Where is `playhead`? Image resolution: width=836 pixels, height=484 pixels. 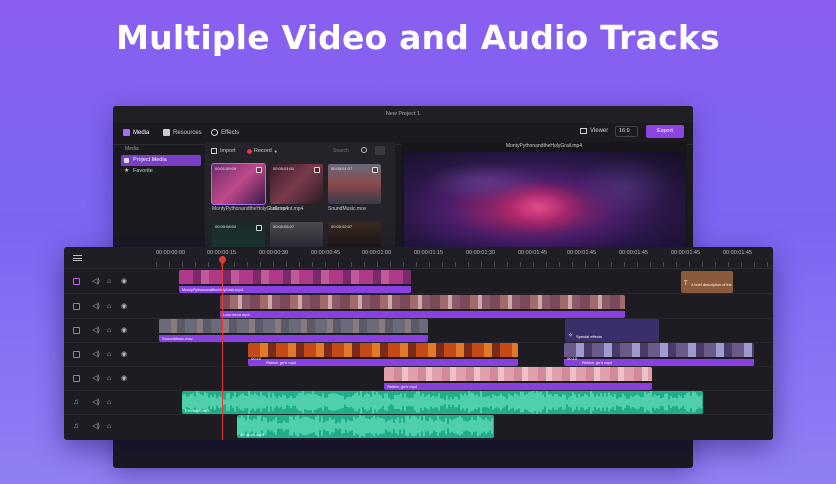 playhead is located at coordinates (222, 348).